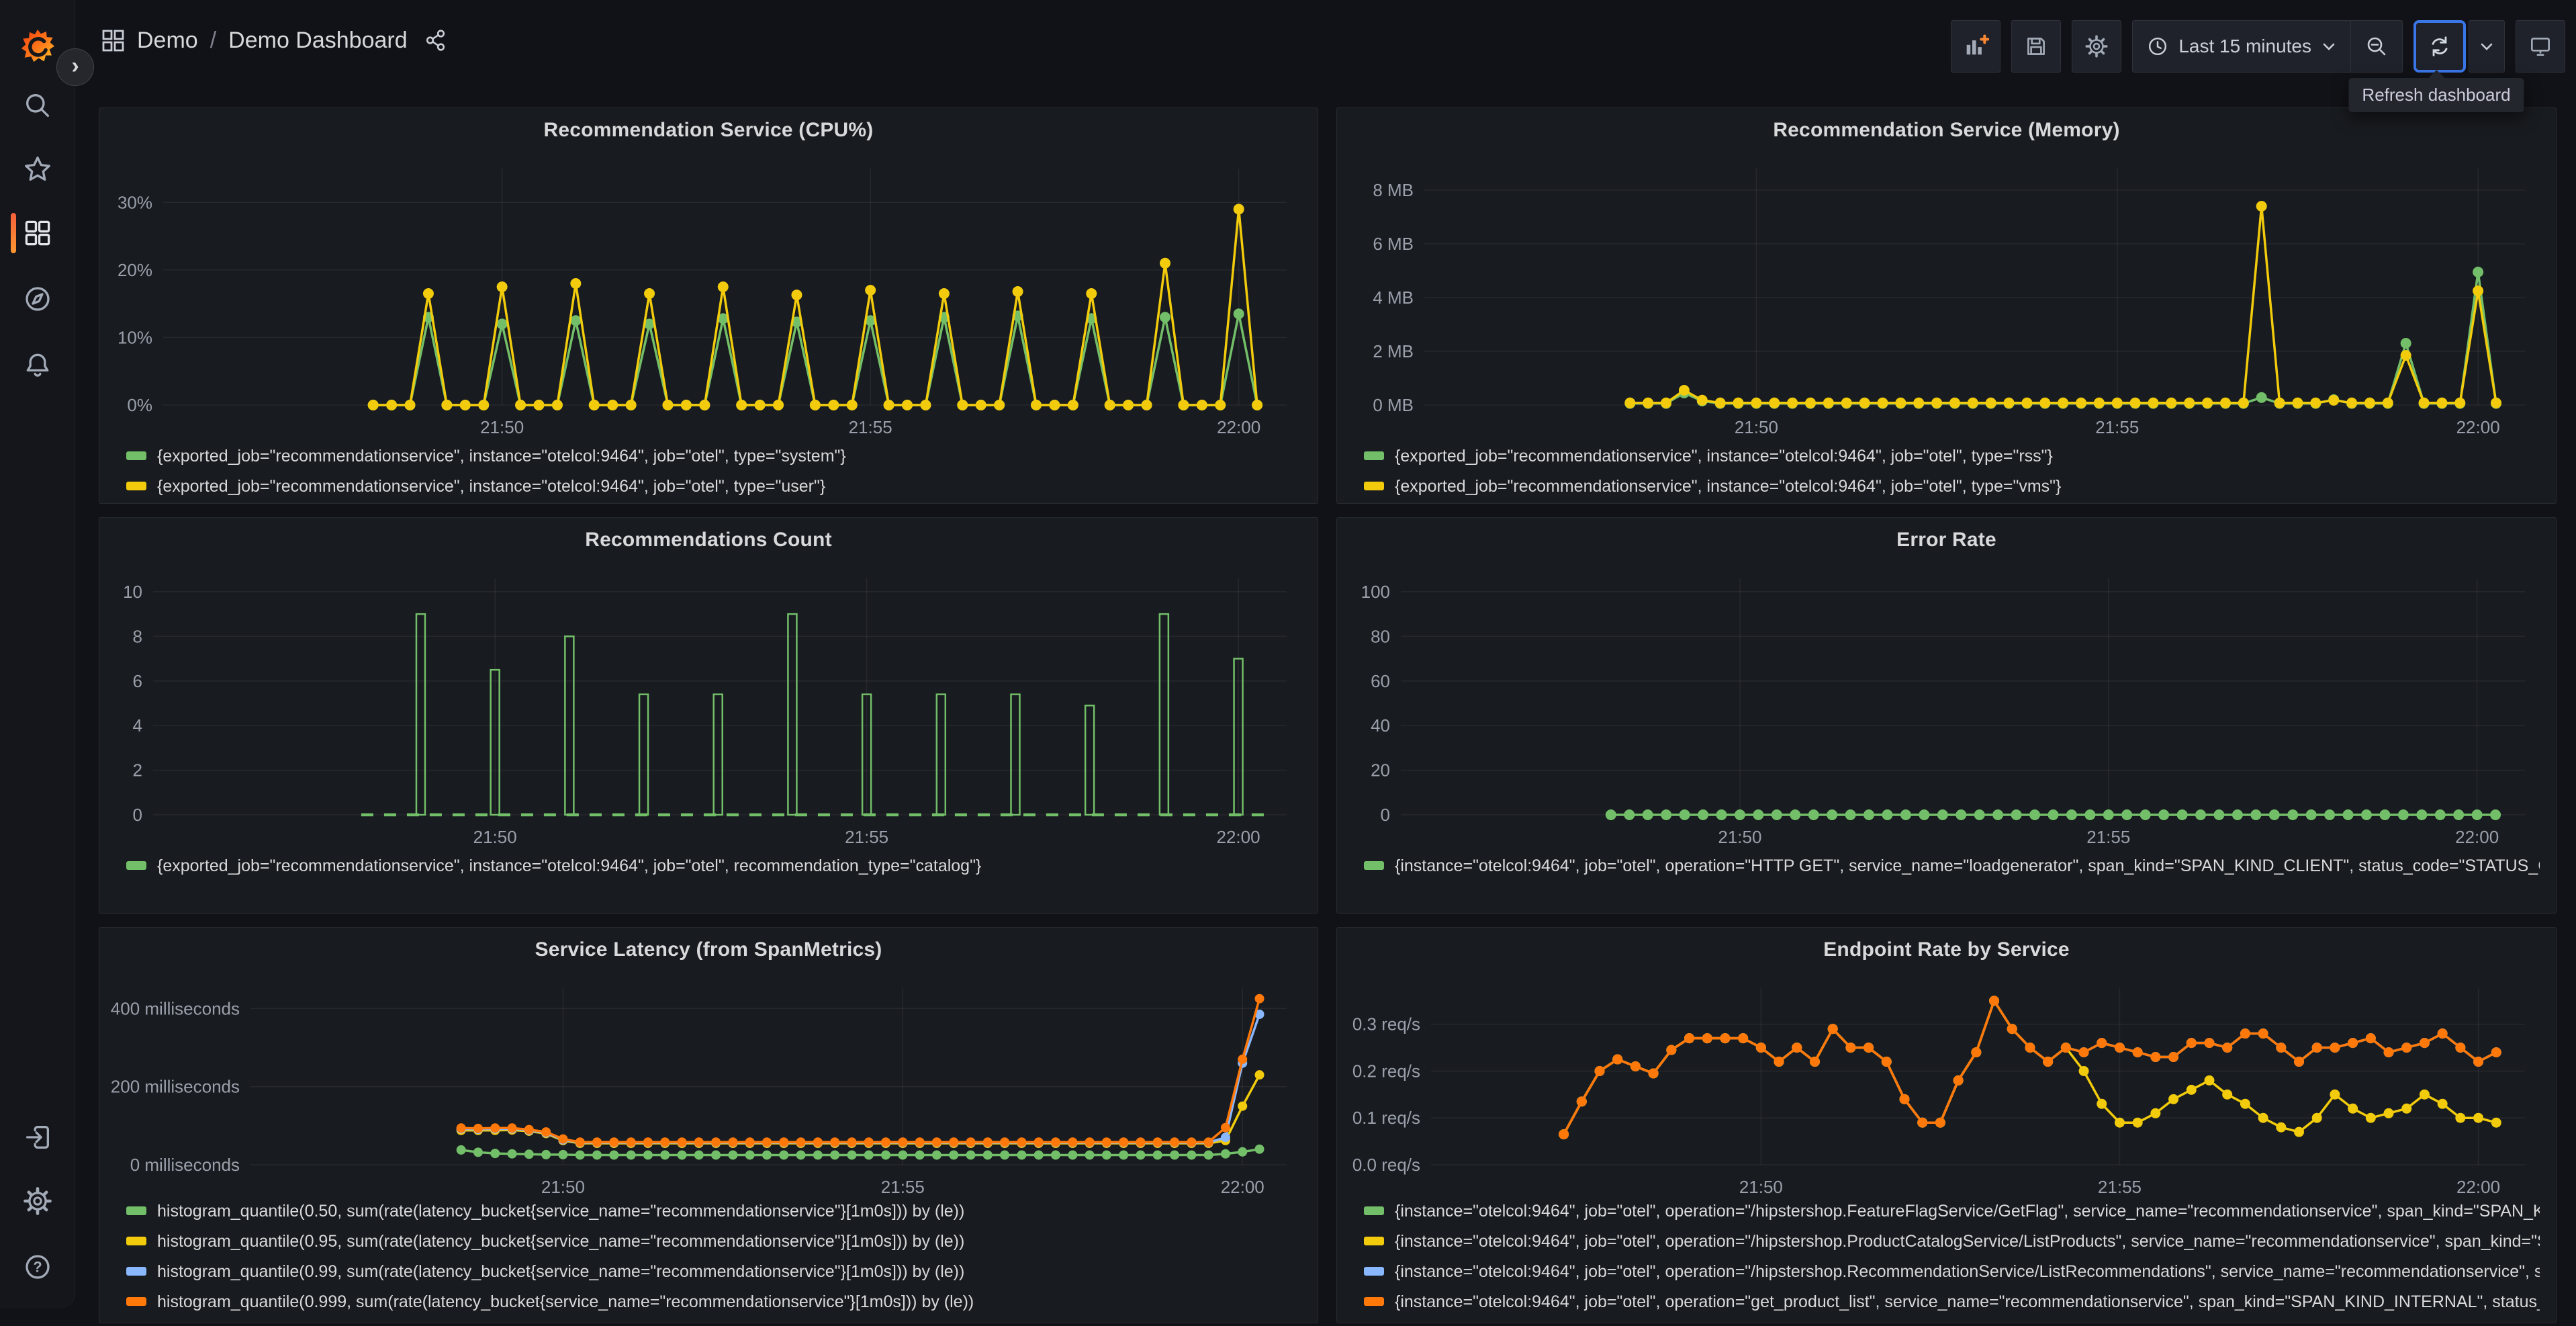  I want to click on svg-text: 10%, so click(135, 337).